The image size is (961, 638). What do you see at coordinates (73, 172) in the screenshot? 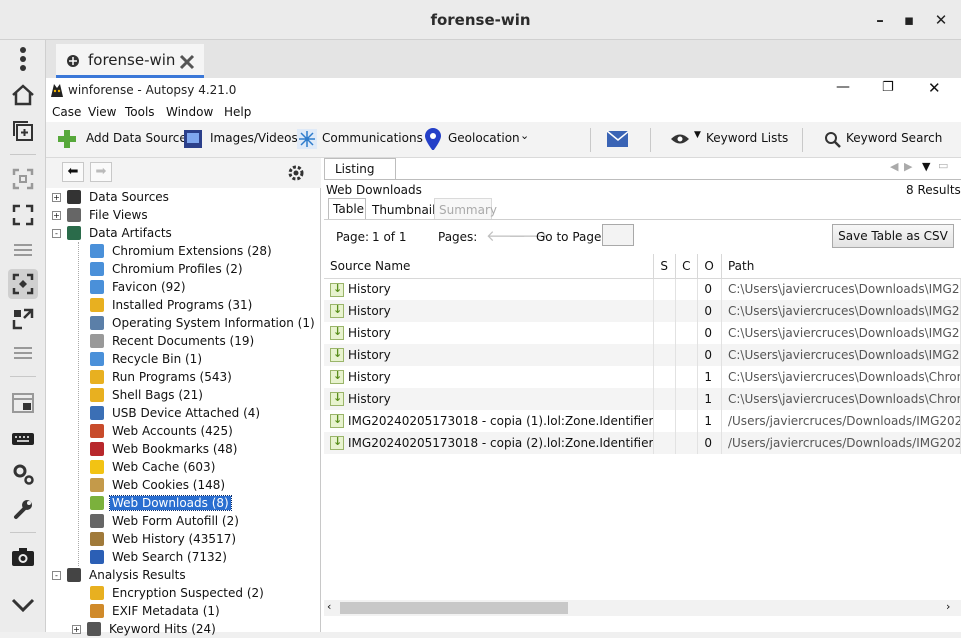
I see `back-arrow-icon: ⬅` at bounding box center [73, 172].